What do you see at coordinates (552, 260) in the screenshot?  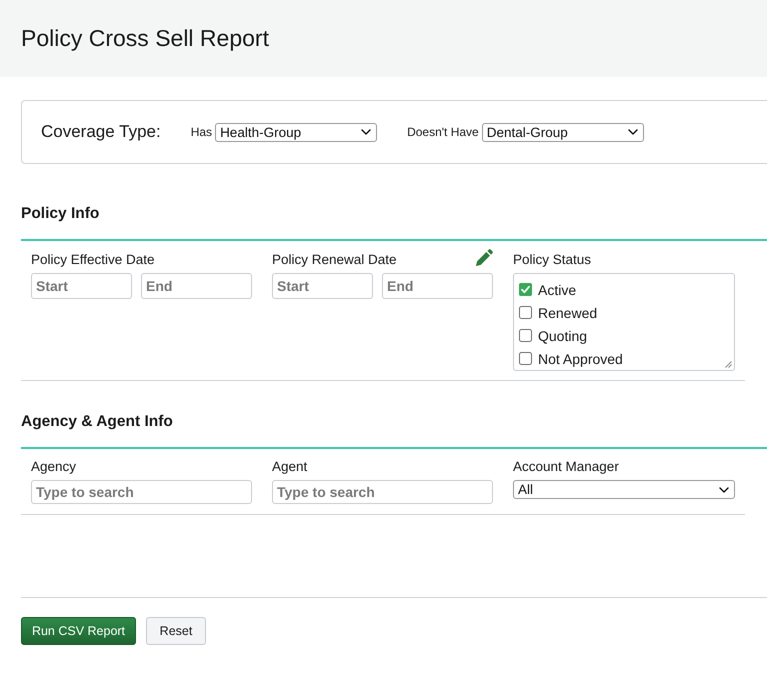 I see `field-label: Policy Status` at bounding box center [552, 260].